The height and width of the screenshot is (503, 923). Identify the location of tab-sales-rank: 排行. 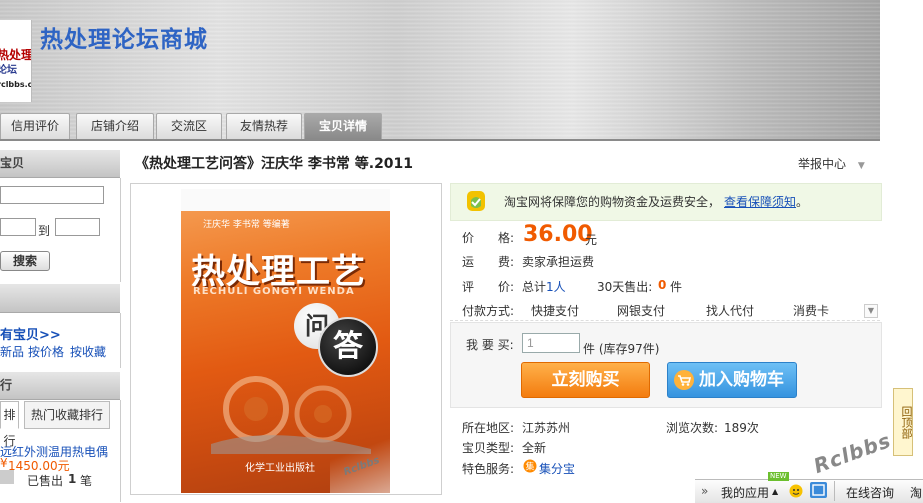
(9, 424).